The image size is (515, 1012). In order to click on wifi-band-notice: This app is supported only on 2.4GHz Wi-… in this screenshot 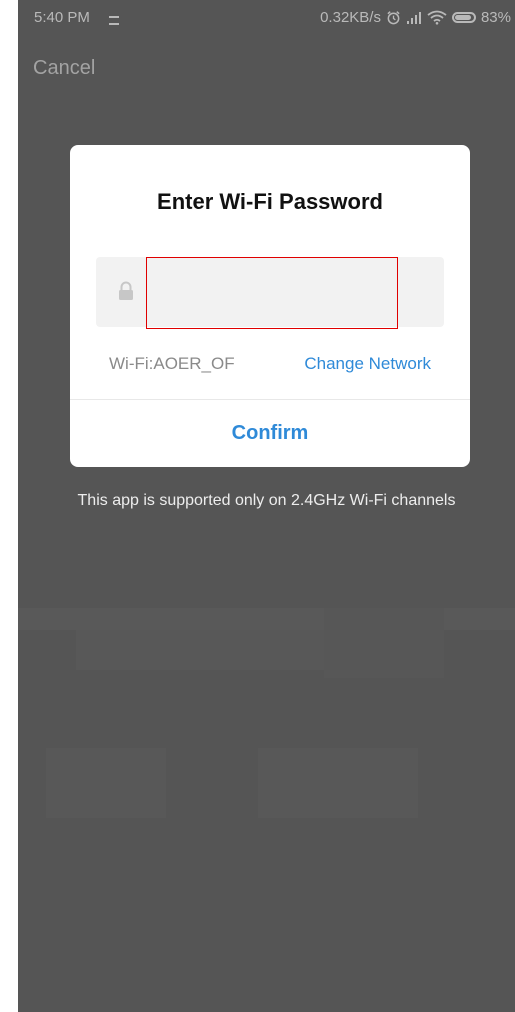, I will do `click(266, 500)`.